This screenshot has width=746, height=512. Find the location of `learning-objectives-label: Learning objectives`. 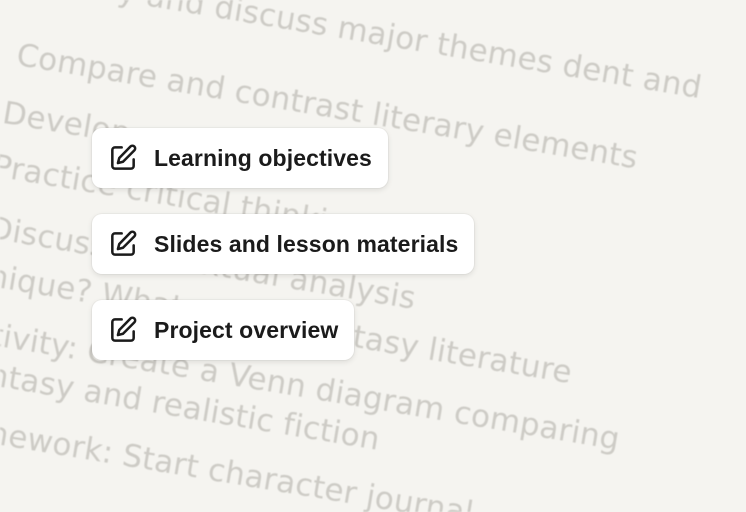

learning-objectives-label: Learning objectives is located at coordinates (263, 157).